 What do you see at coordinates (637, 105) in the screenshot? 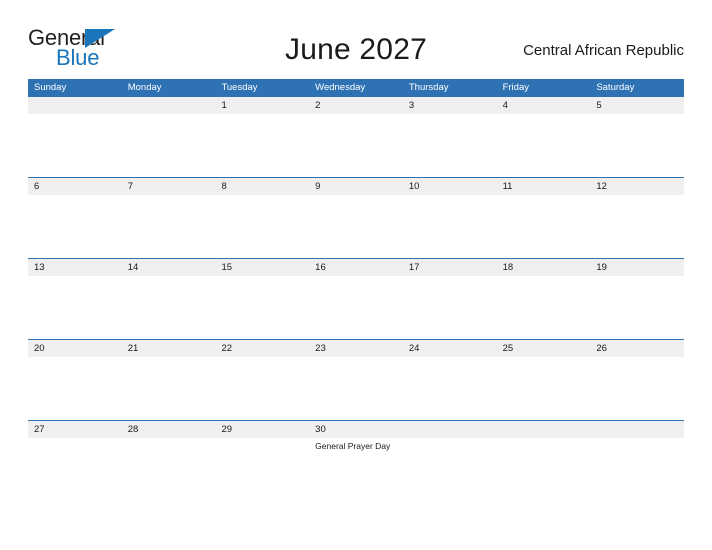
I see `day-number: 5` at bounding box center [637, 105].